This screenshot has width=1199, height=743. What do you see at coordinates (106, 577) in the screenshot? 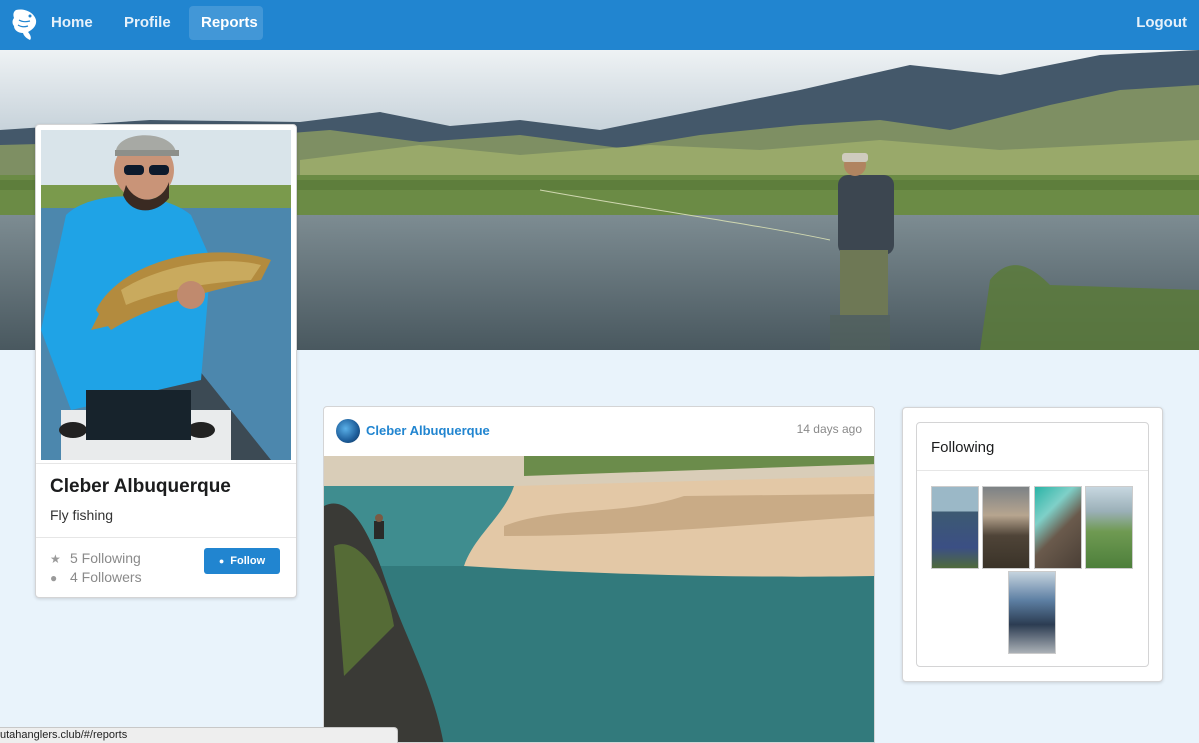
I see `followers-count-label: 4 Followers` at bounding box center [106, 577].